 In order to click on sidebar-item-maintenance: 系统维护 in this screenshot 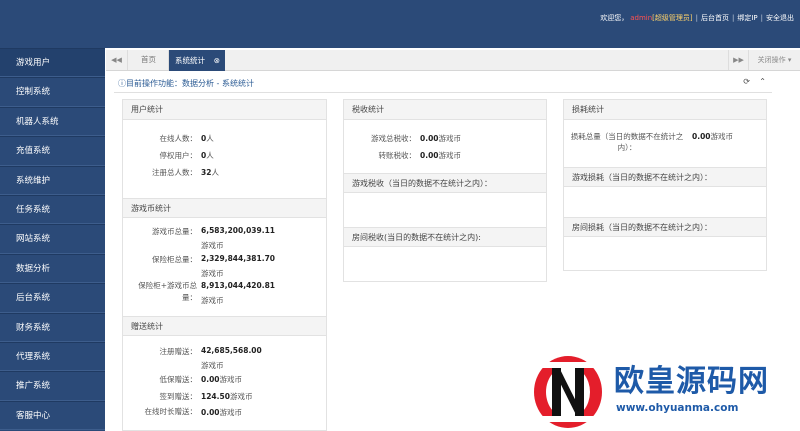, I will do `click(52, 180)`.